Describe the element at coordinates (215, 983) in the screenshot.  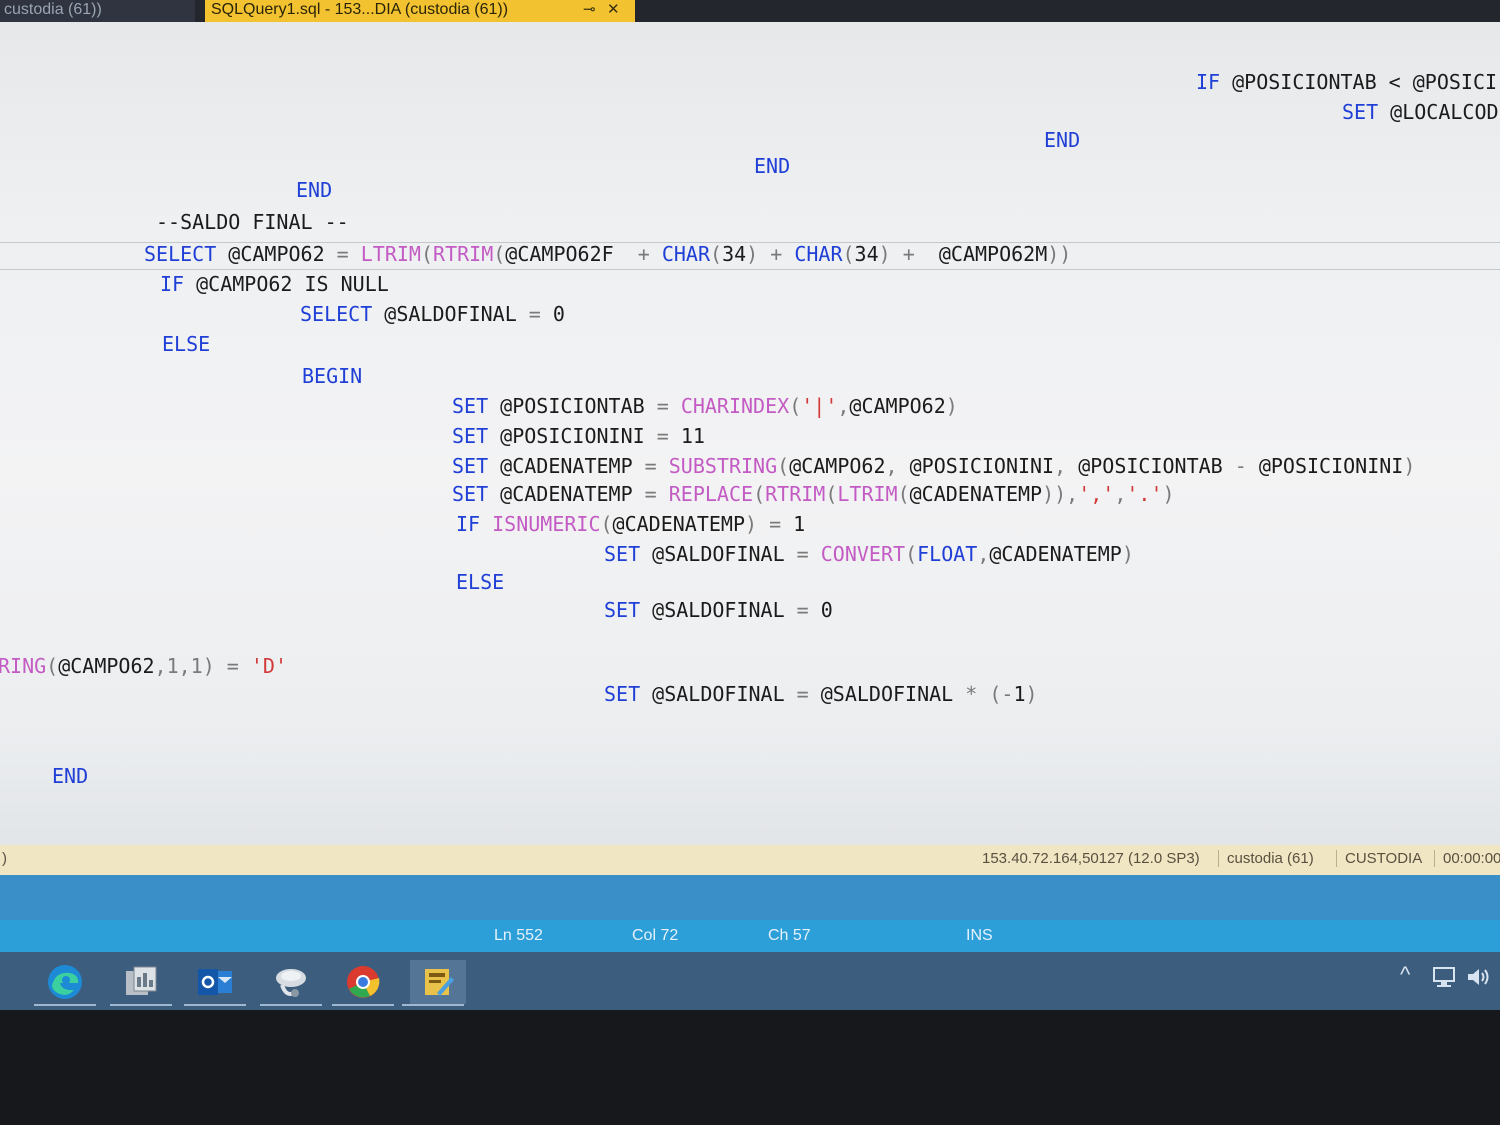
I see `outlook-icon` at that location.